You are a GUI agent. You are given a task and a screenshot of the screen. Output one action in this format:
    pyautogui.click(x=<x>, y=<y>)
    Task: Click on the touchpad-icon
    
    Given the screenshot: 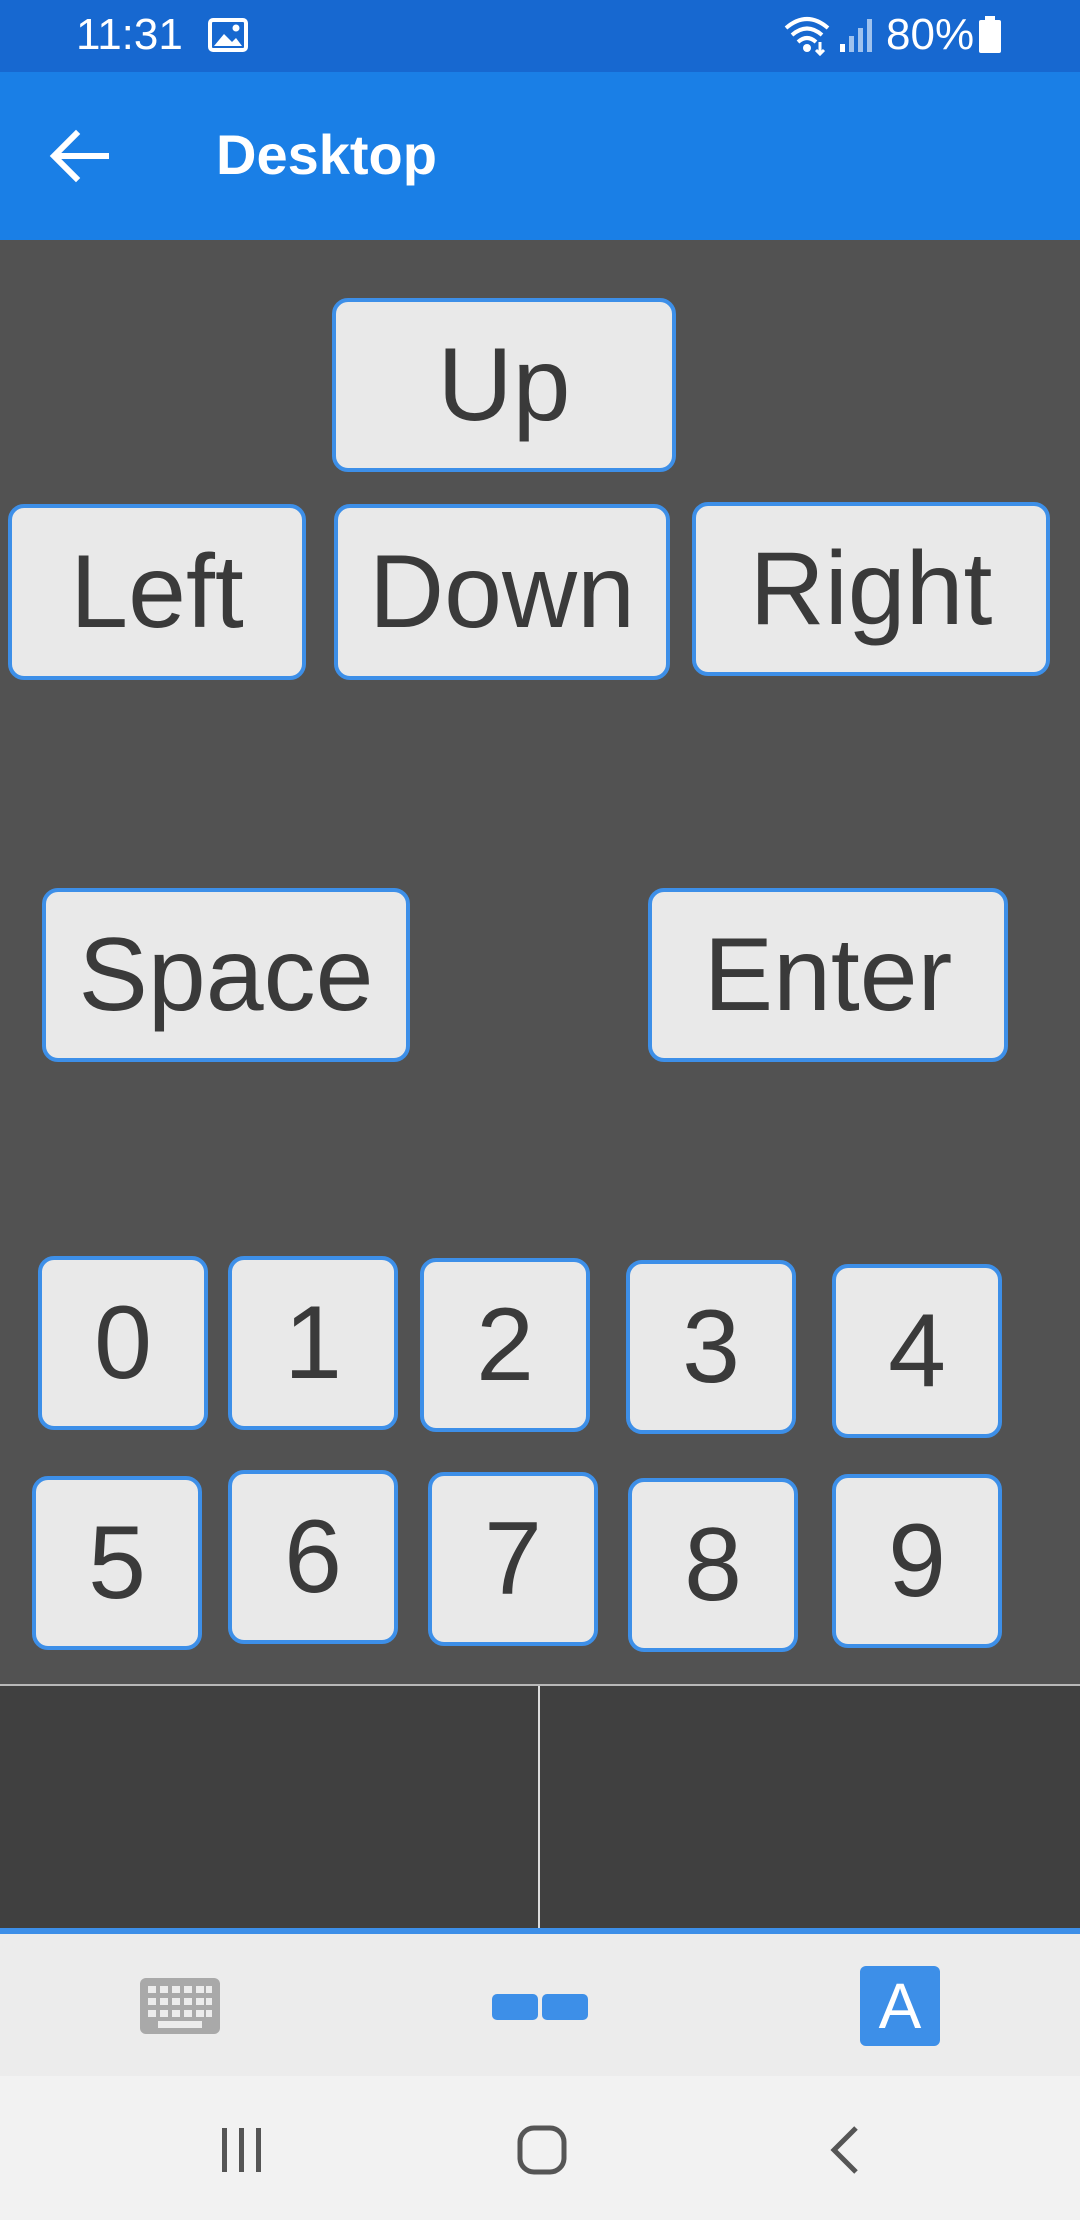 What is the action you would take?
    pyautogui.click(x=540, y=2006)
    